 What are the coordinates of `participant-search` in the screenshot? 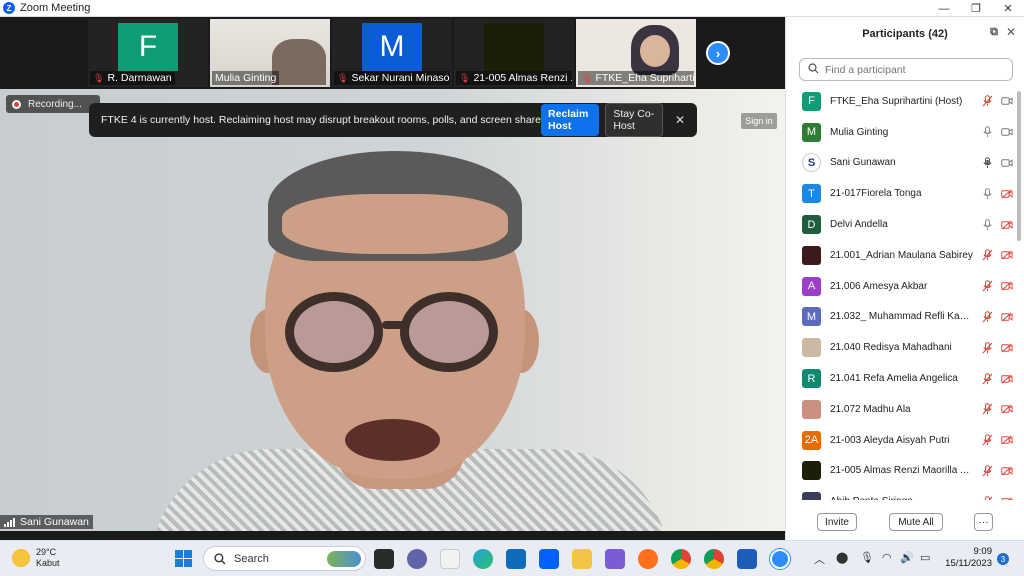 It's located at (906, 69).